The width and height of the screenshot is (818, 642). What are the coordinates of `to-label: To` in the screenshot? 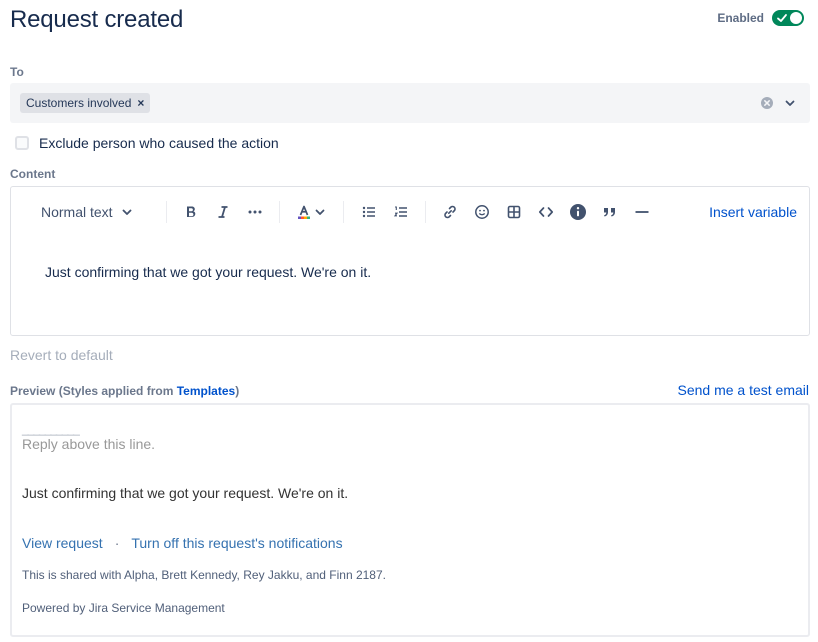 It's located at (17, 72).